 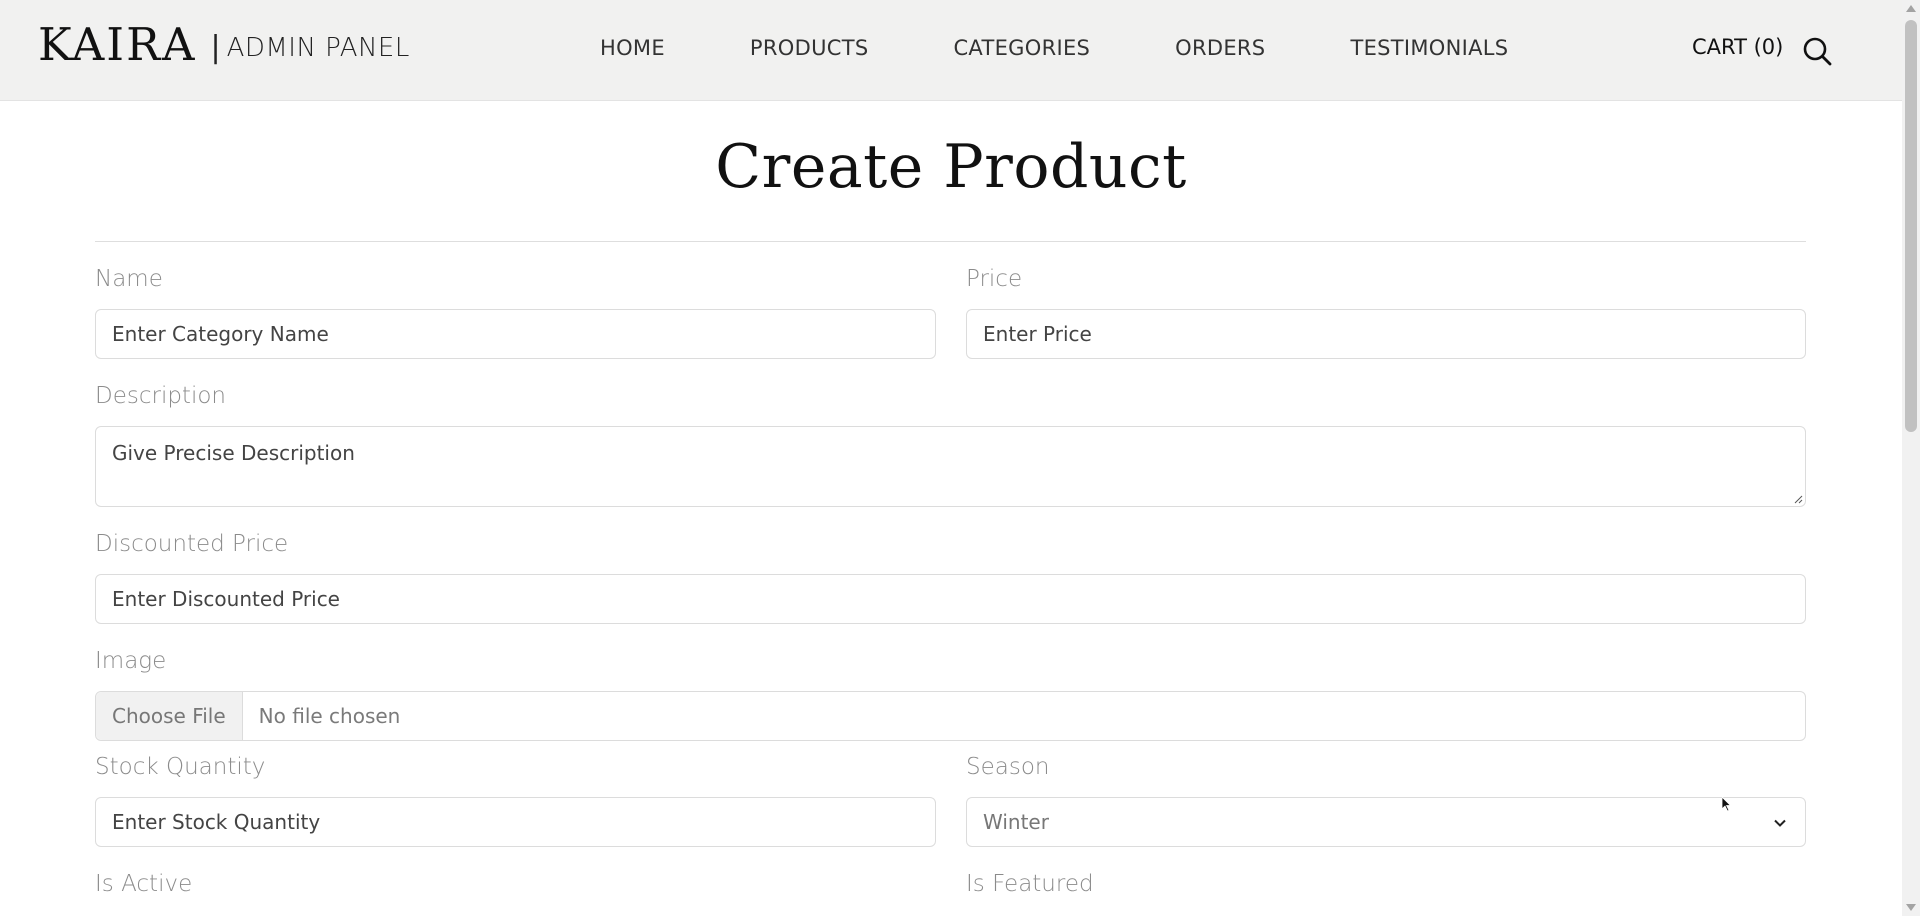 I want to click on nav-testimonials: TESTIMONIALS, so click(x=1429, y=48).